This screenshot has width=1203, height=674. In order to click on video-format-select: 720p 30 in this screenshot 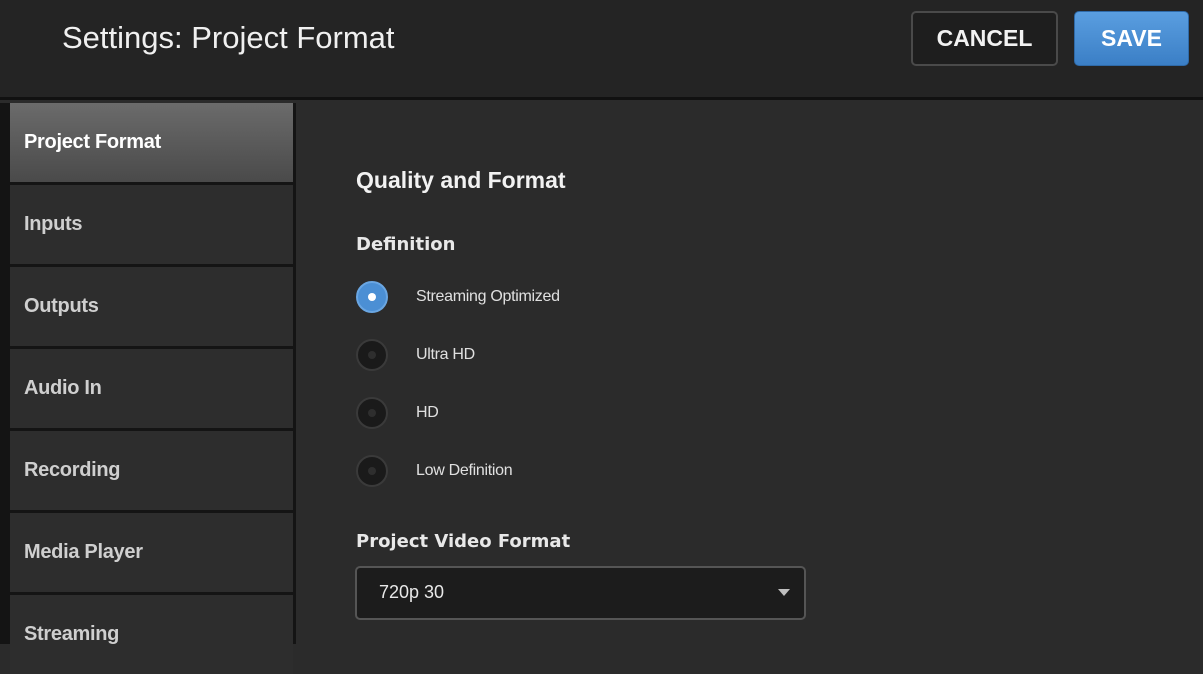, I will do `click(580, 593)`.